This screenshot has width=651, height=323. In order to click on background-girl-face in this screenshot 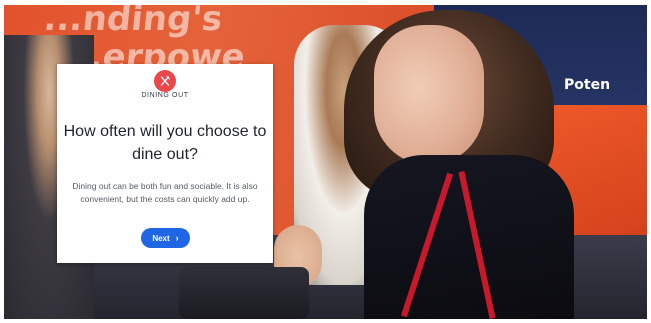, I will do `click(429, 95)`.